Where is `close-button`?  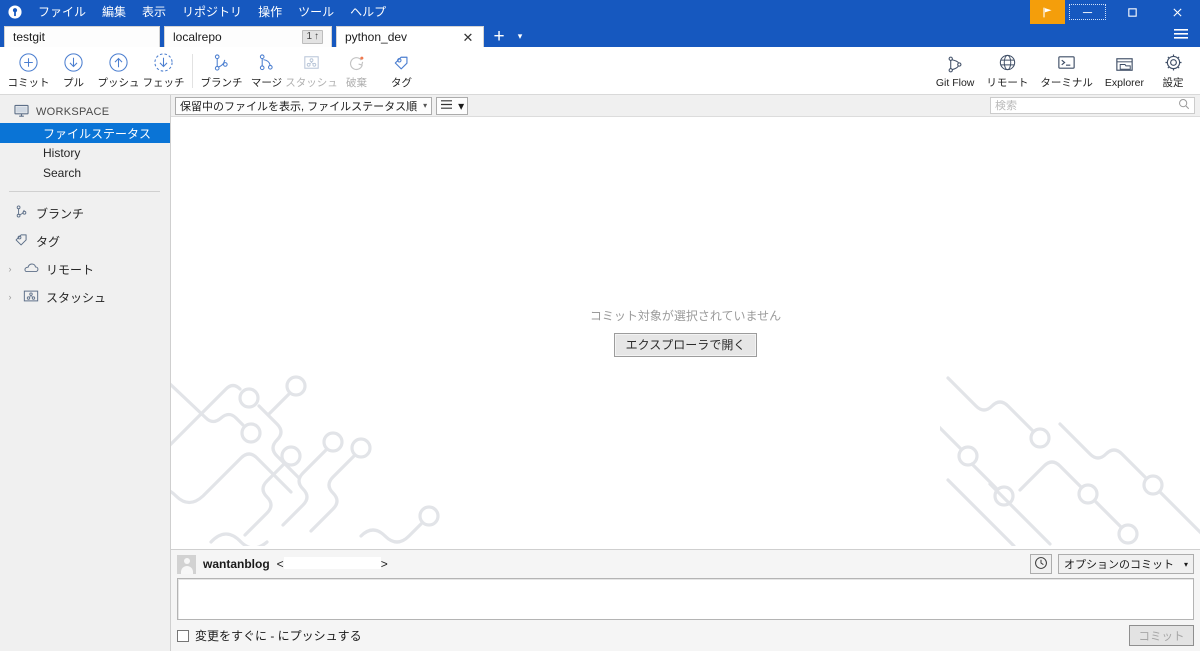 close-button is located at coordinates (1177, 12).